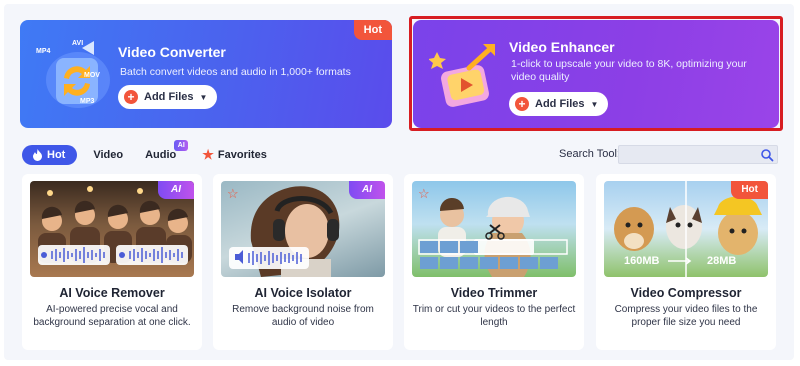 The height and width of the screenshot is (366, 800). Describe the element at coordinates (589, 154) in the screenshot. I see `search-label: Search Tool:` at that location.